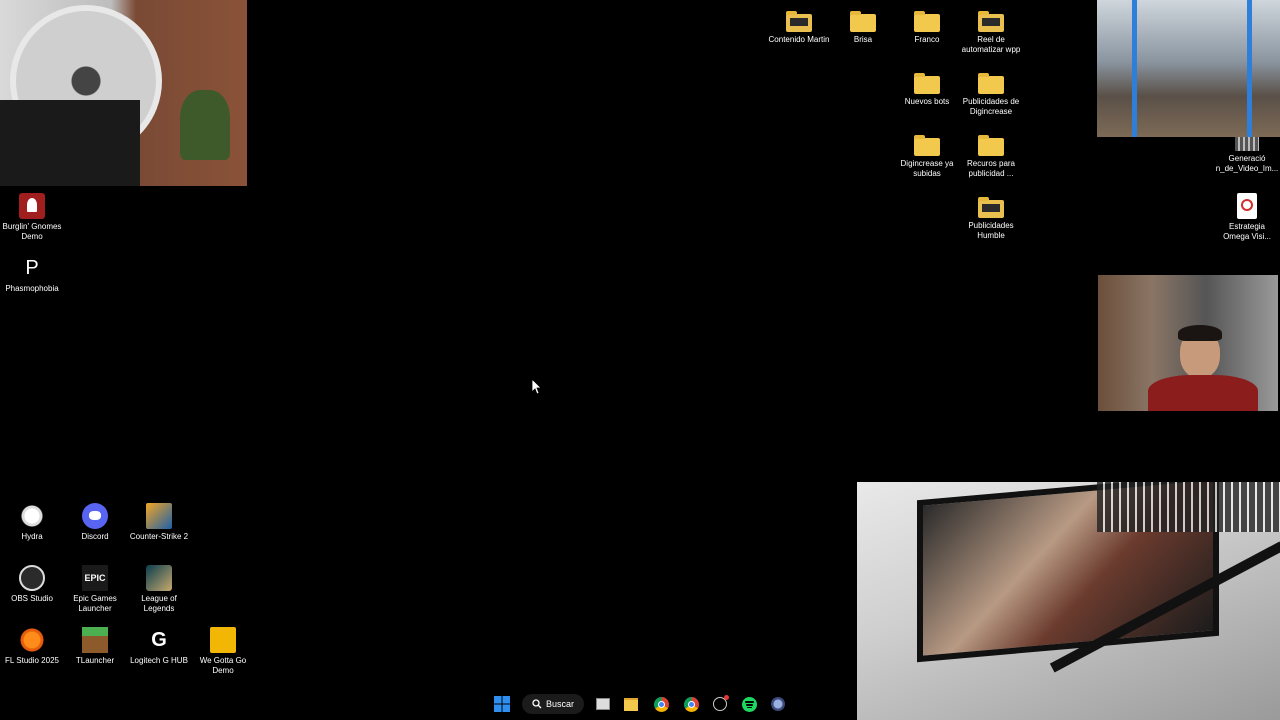 The width and height of the screenshot is (1280, 720). I want to click on video-file-icon, so click(1247, 144).